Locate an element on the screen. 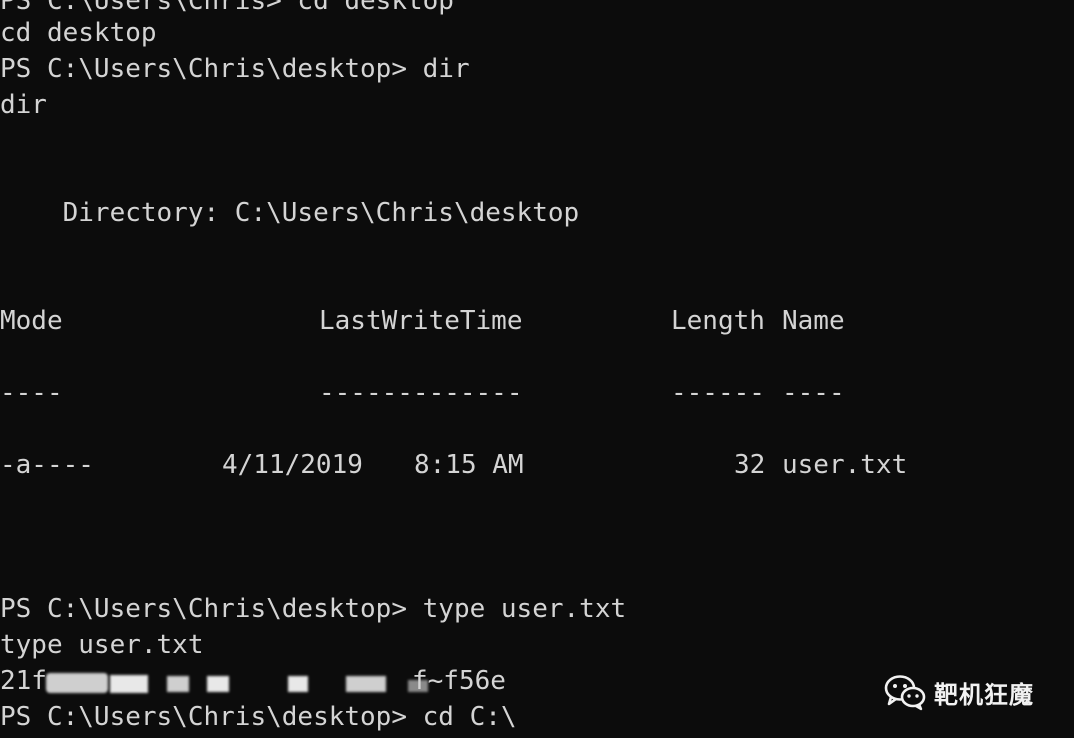  column-header-length: Length is located at coordinates (718, 321).